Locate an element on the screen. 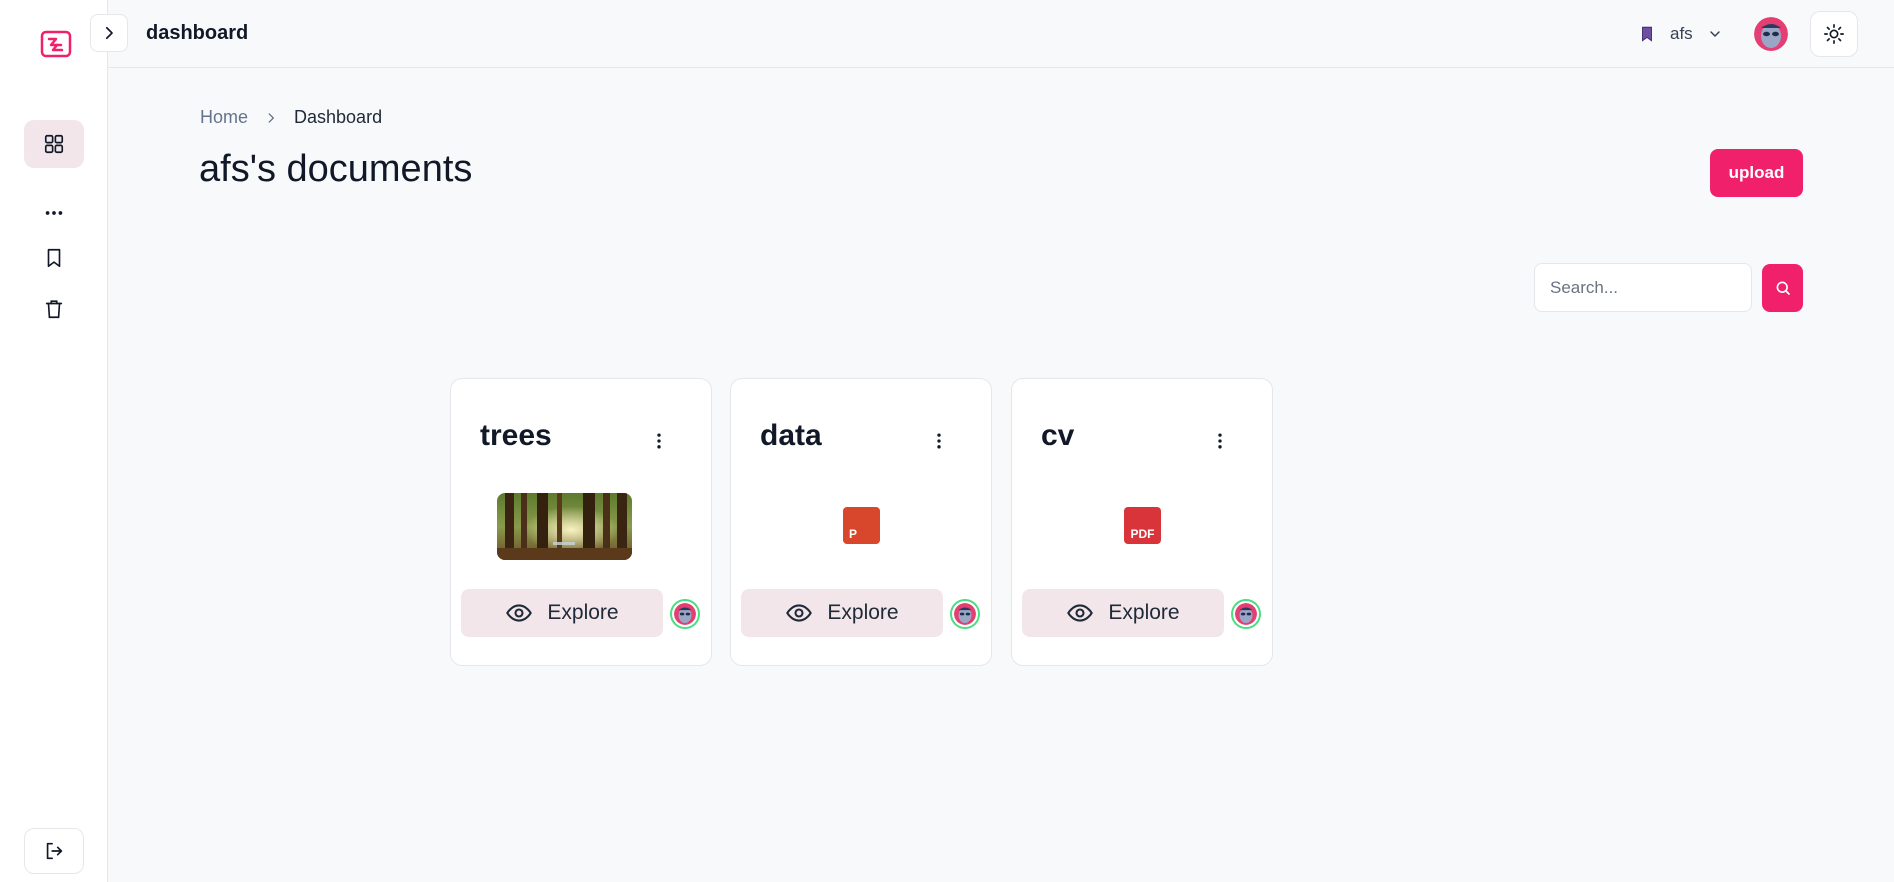 The height and width of the screenshot is (882, 1894). workspace-name: afs is located at coordinates (1681, 33).